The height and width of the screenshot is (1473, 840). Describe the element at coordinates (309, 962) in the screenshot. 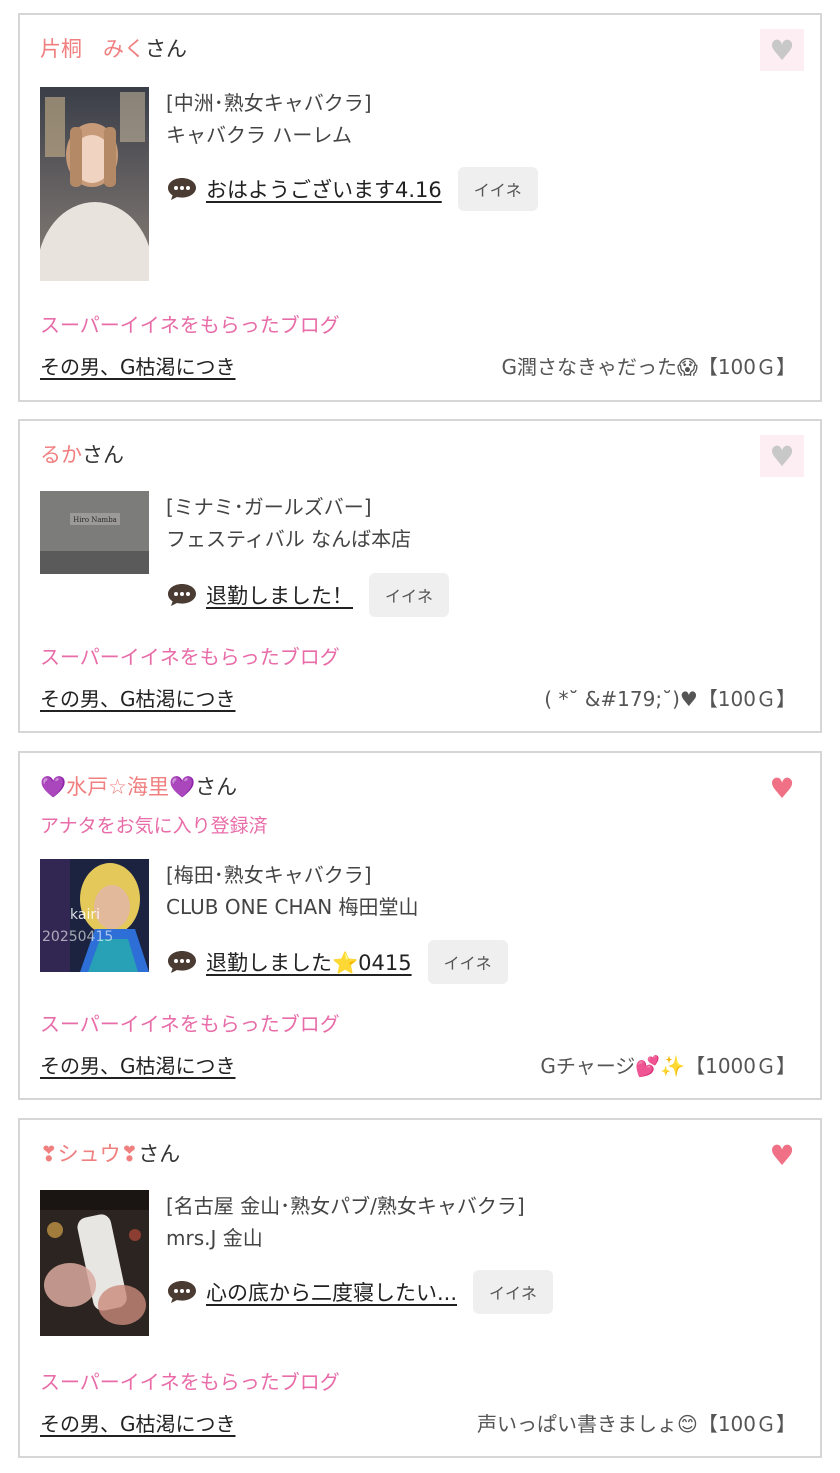

I see `blog-title-link: 退勤しました⭐0415` at that location.